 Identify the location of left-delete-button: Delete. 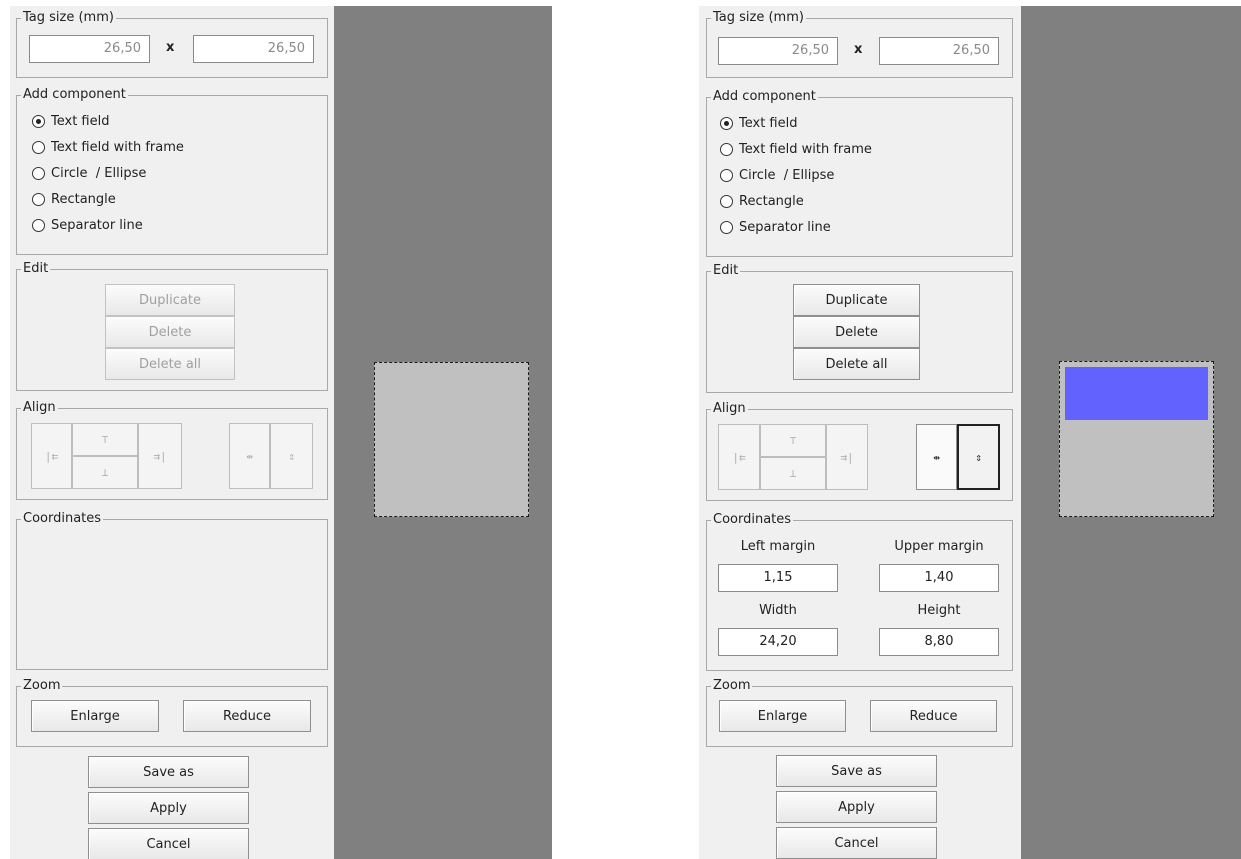
(170, 332).